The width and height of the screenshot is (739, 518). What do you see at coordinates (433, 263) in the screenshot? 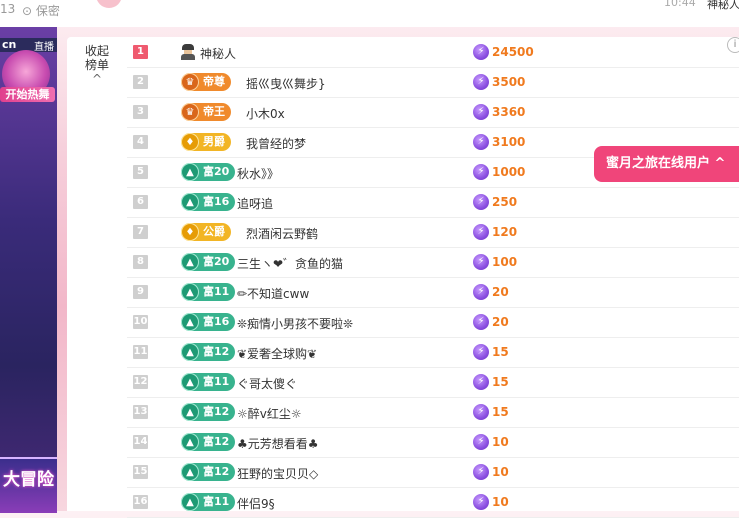
I see `ranking-row: 8 ▲ 富20 三生ヽ❤゛贪鱼的猫 ⚡ 100` at bounding box center [433, 263].